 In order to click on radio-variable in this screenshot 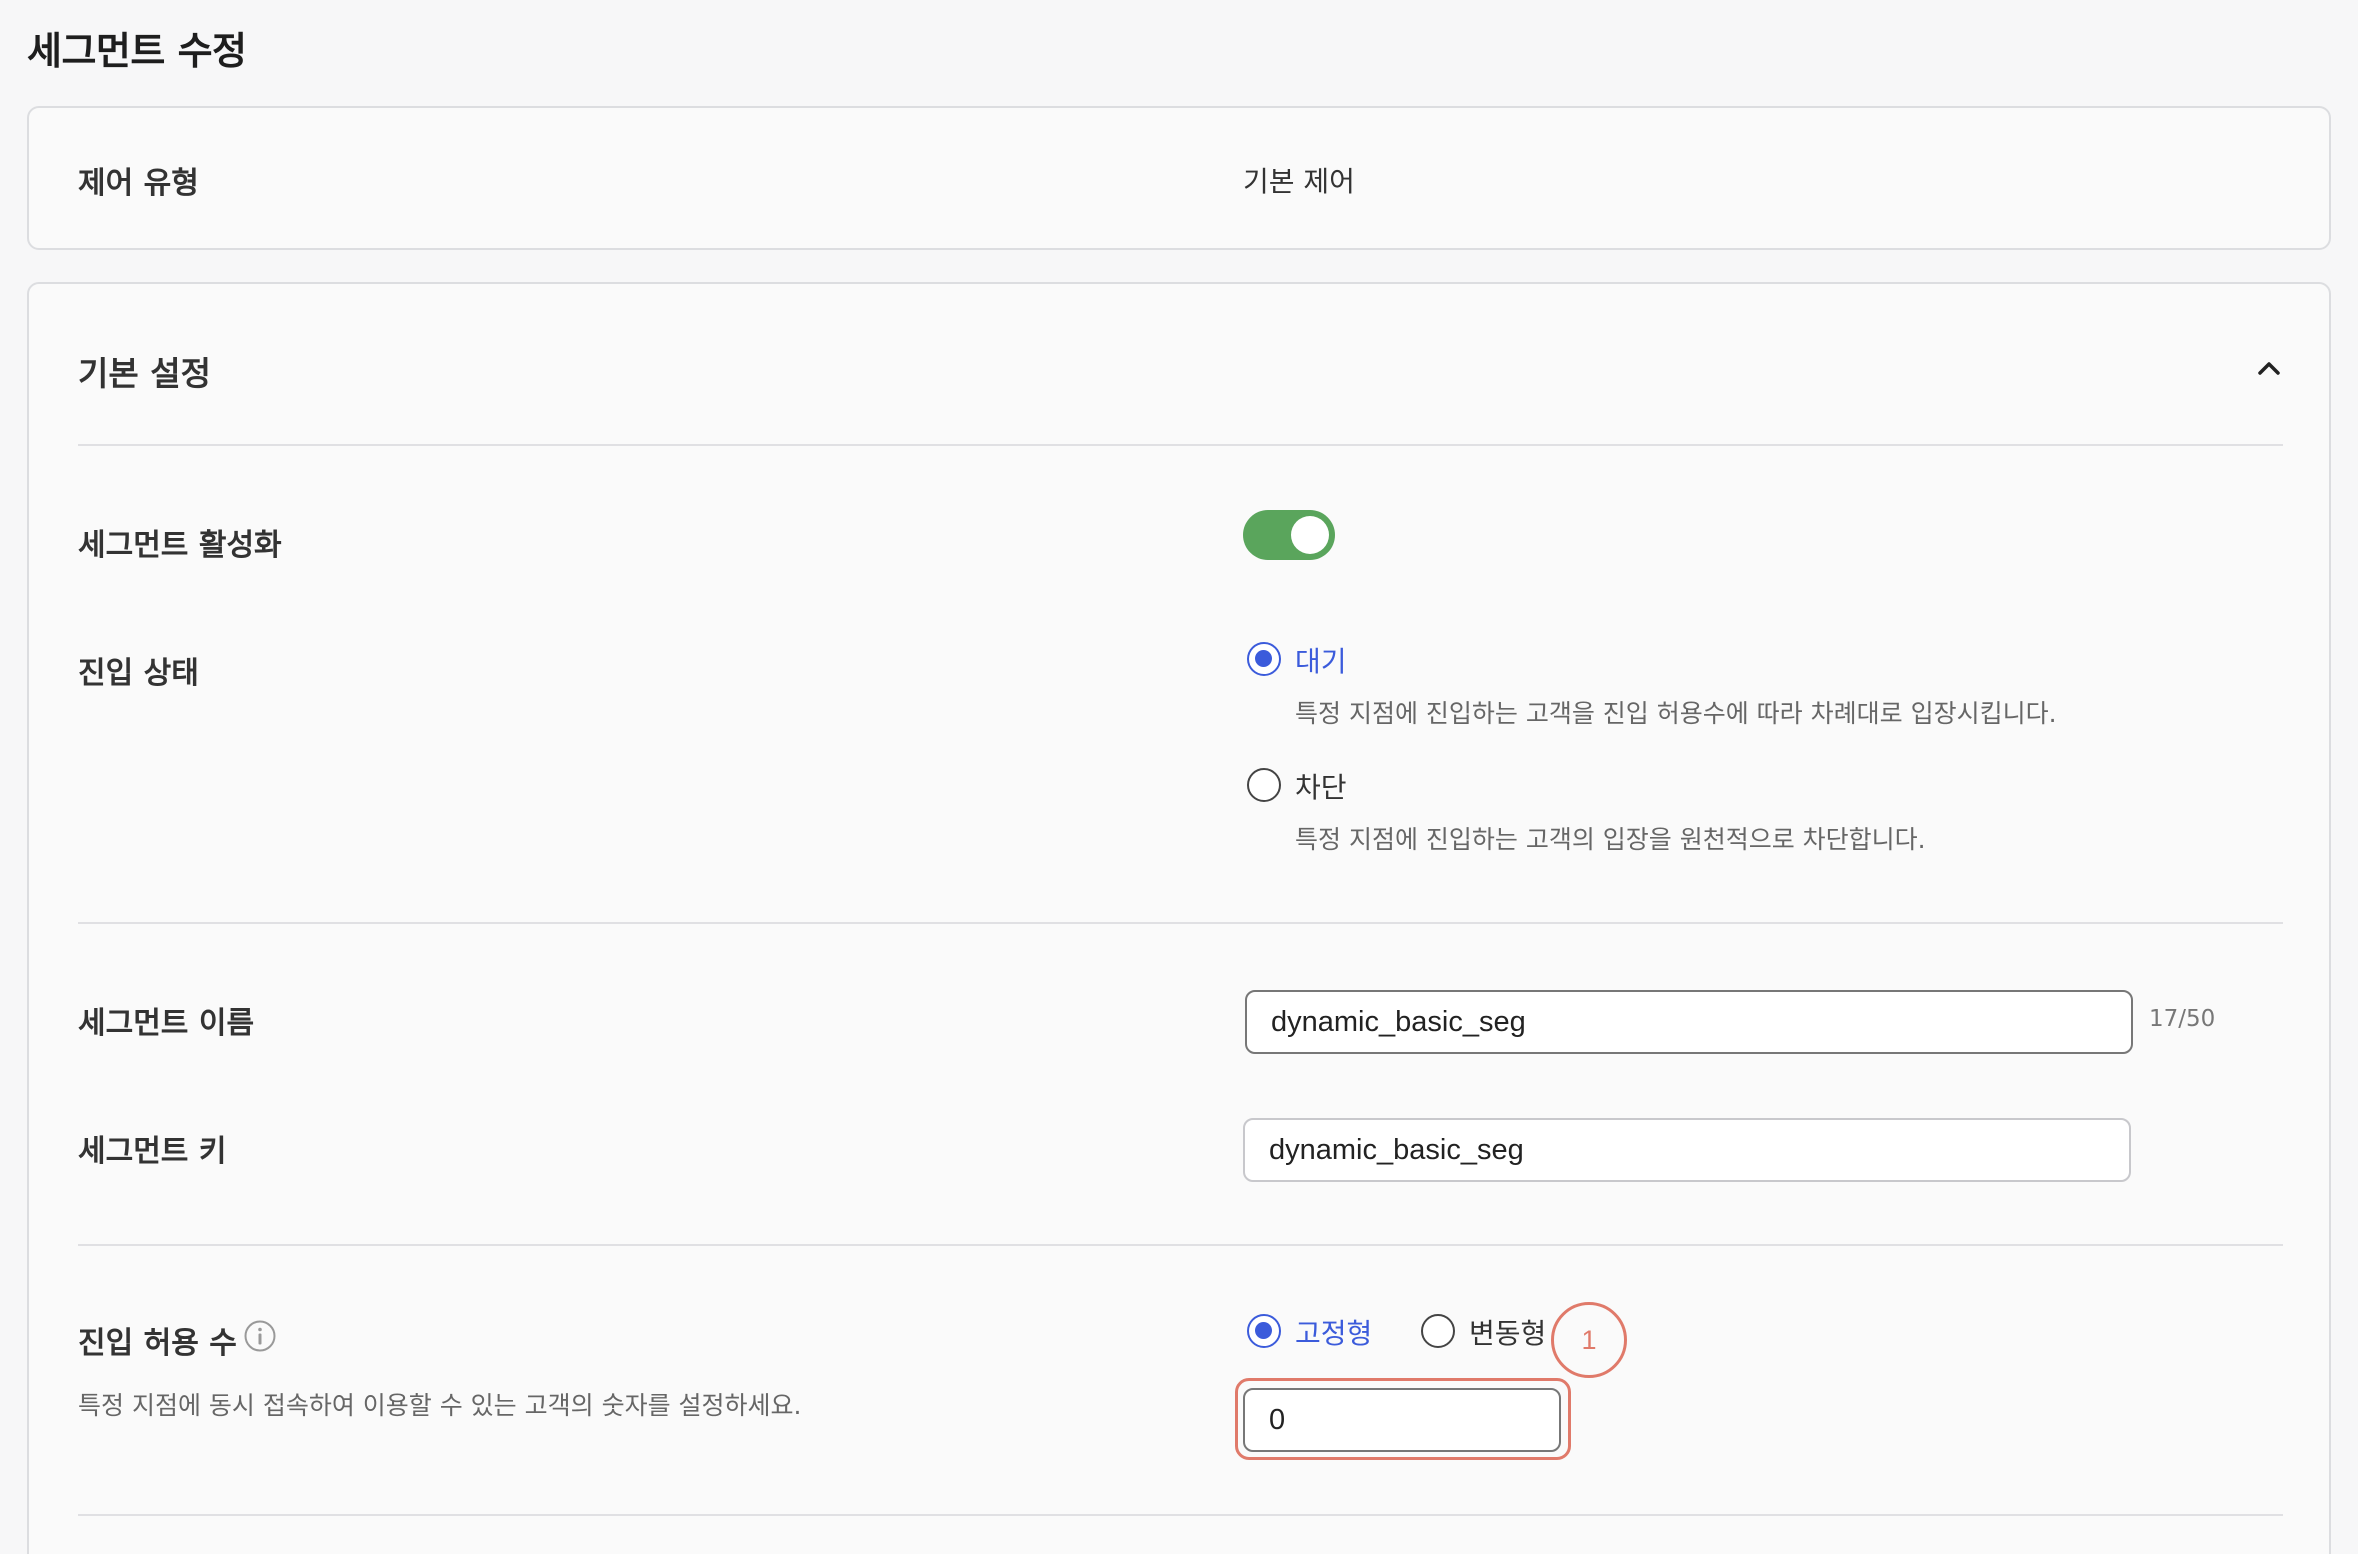, I will do `click(1438, 1331)`.